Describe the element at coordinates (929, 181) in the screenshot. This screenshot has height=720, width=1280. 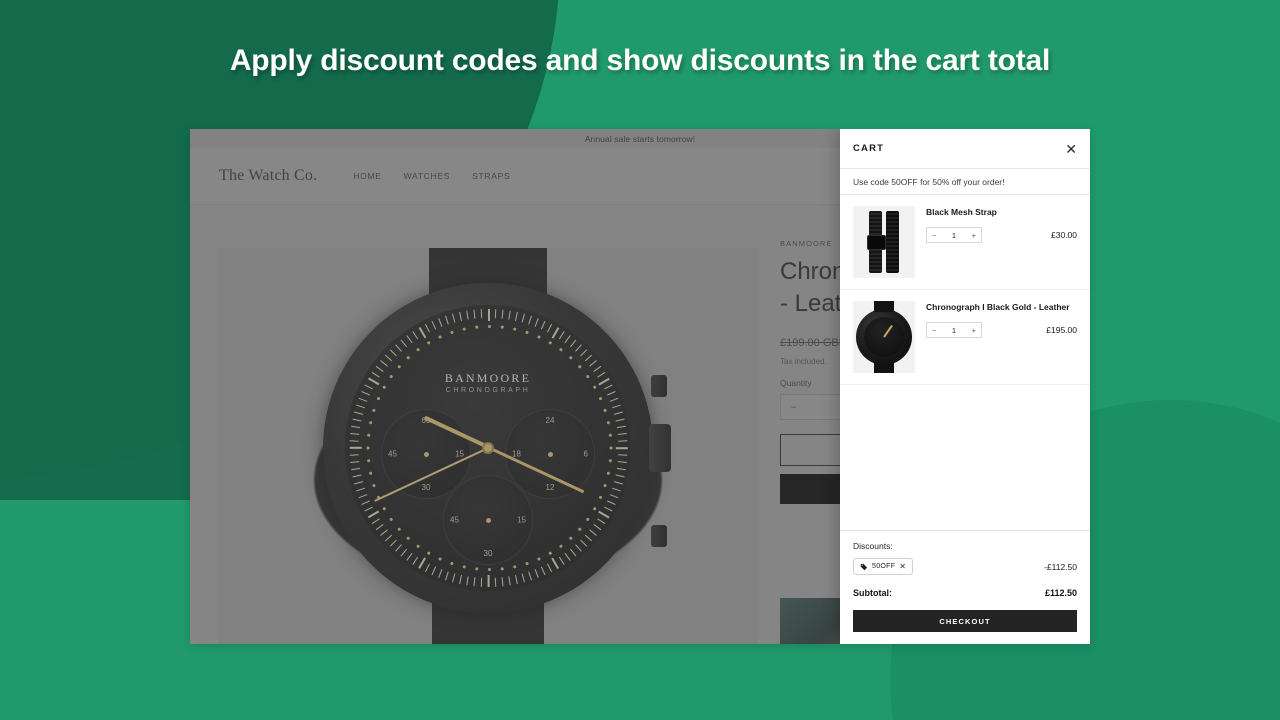
I see `cart-promo-text: Use code 50OFF for 50% off your order!` at that location.